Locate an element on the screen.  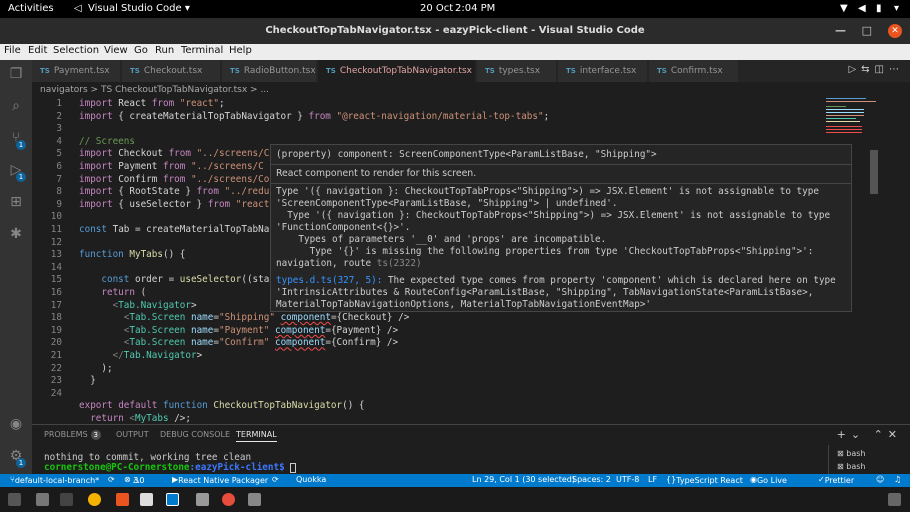
maximize-panel-icon: ⌃ is located at coordinates (881, 434).